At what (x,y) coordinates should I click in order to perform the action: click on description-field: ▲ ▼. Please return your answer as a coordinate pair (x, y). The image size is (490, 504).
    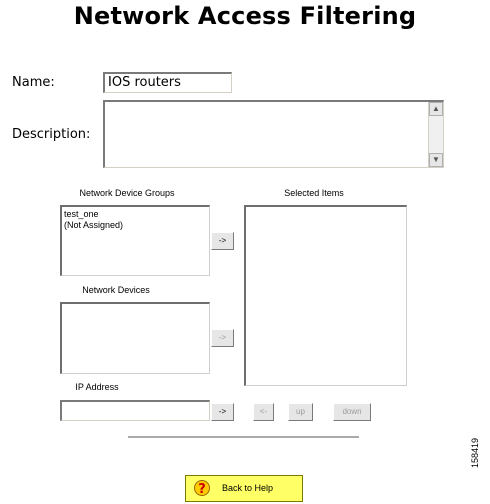
    Looking at the image, I should click on (273, 134).